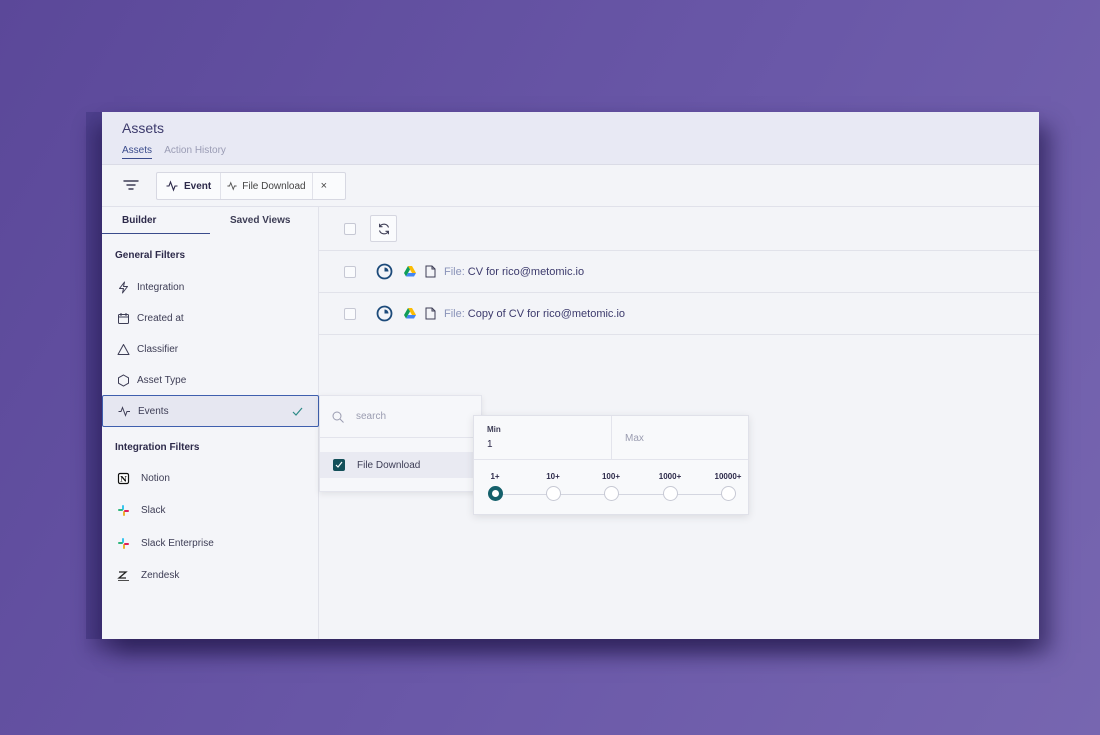 The width and height of the screenshot is (1100, 735). I want to click on max-field: Max, so click(679, 437).